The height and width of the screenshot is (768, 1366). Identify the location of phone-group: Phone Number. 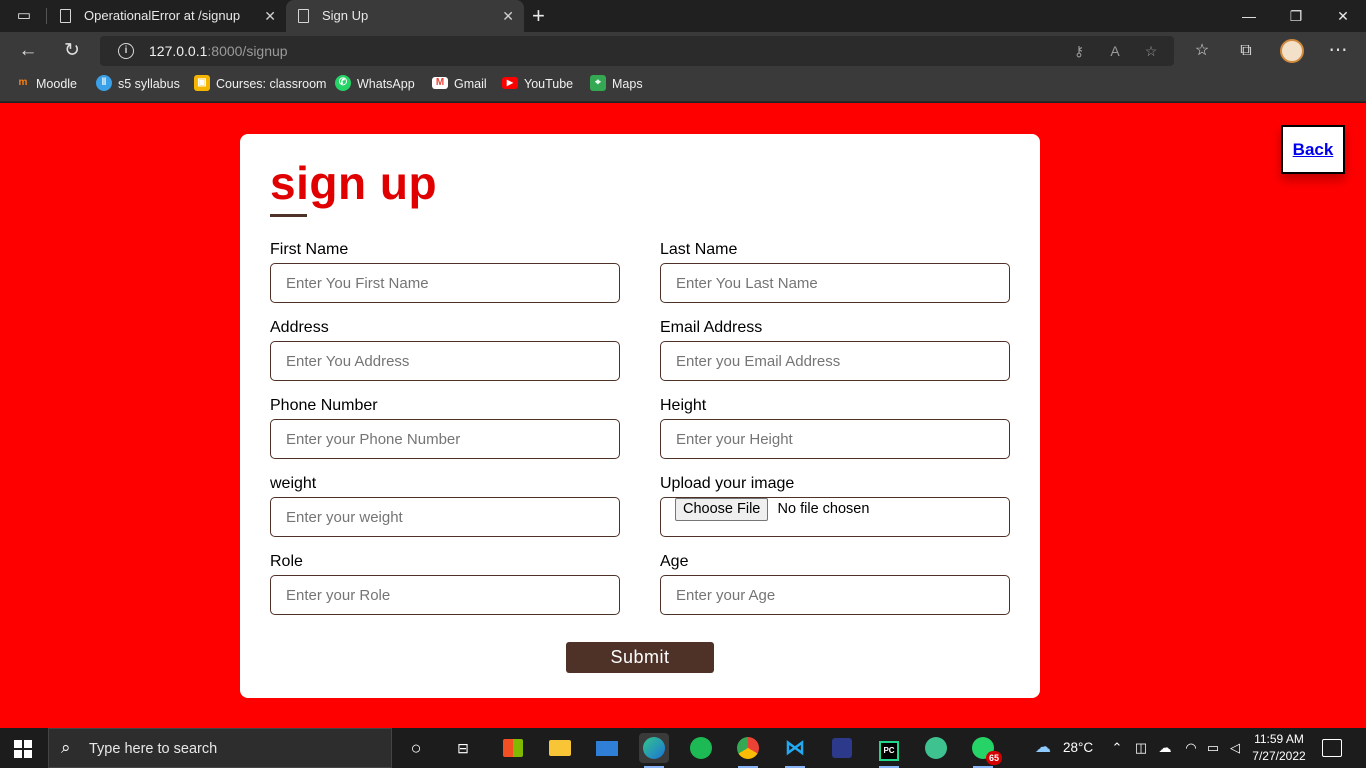
(445, 428).